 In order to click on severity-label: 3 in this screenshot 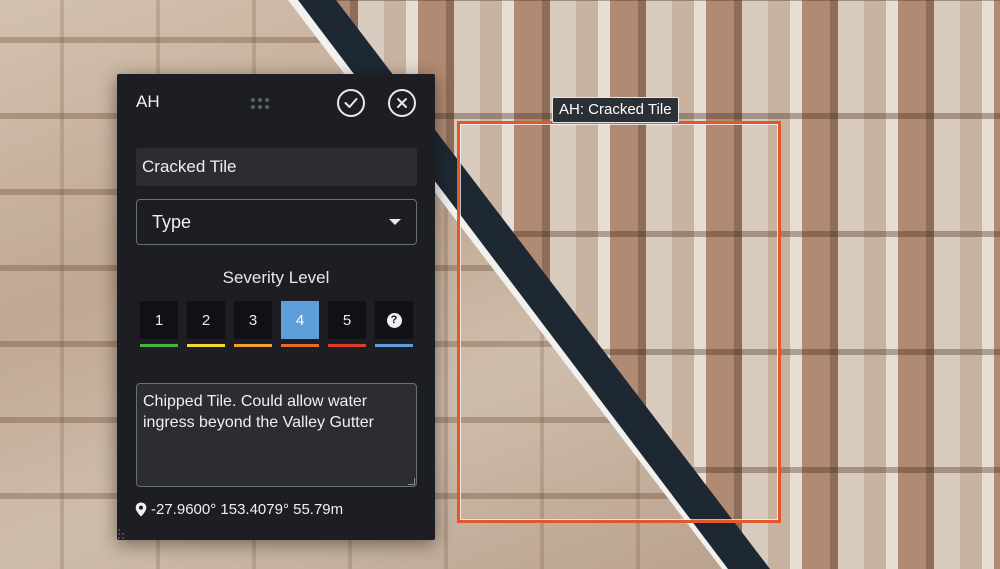, I will do `click(253, 320)`.